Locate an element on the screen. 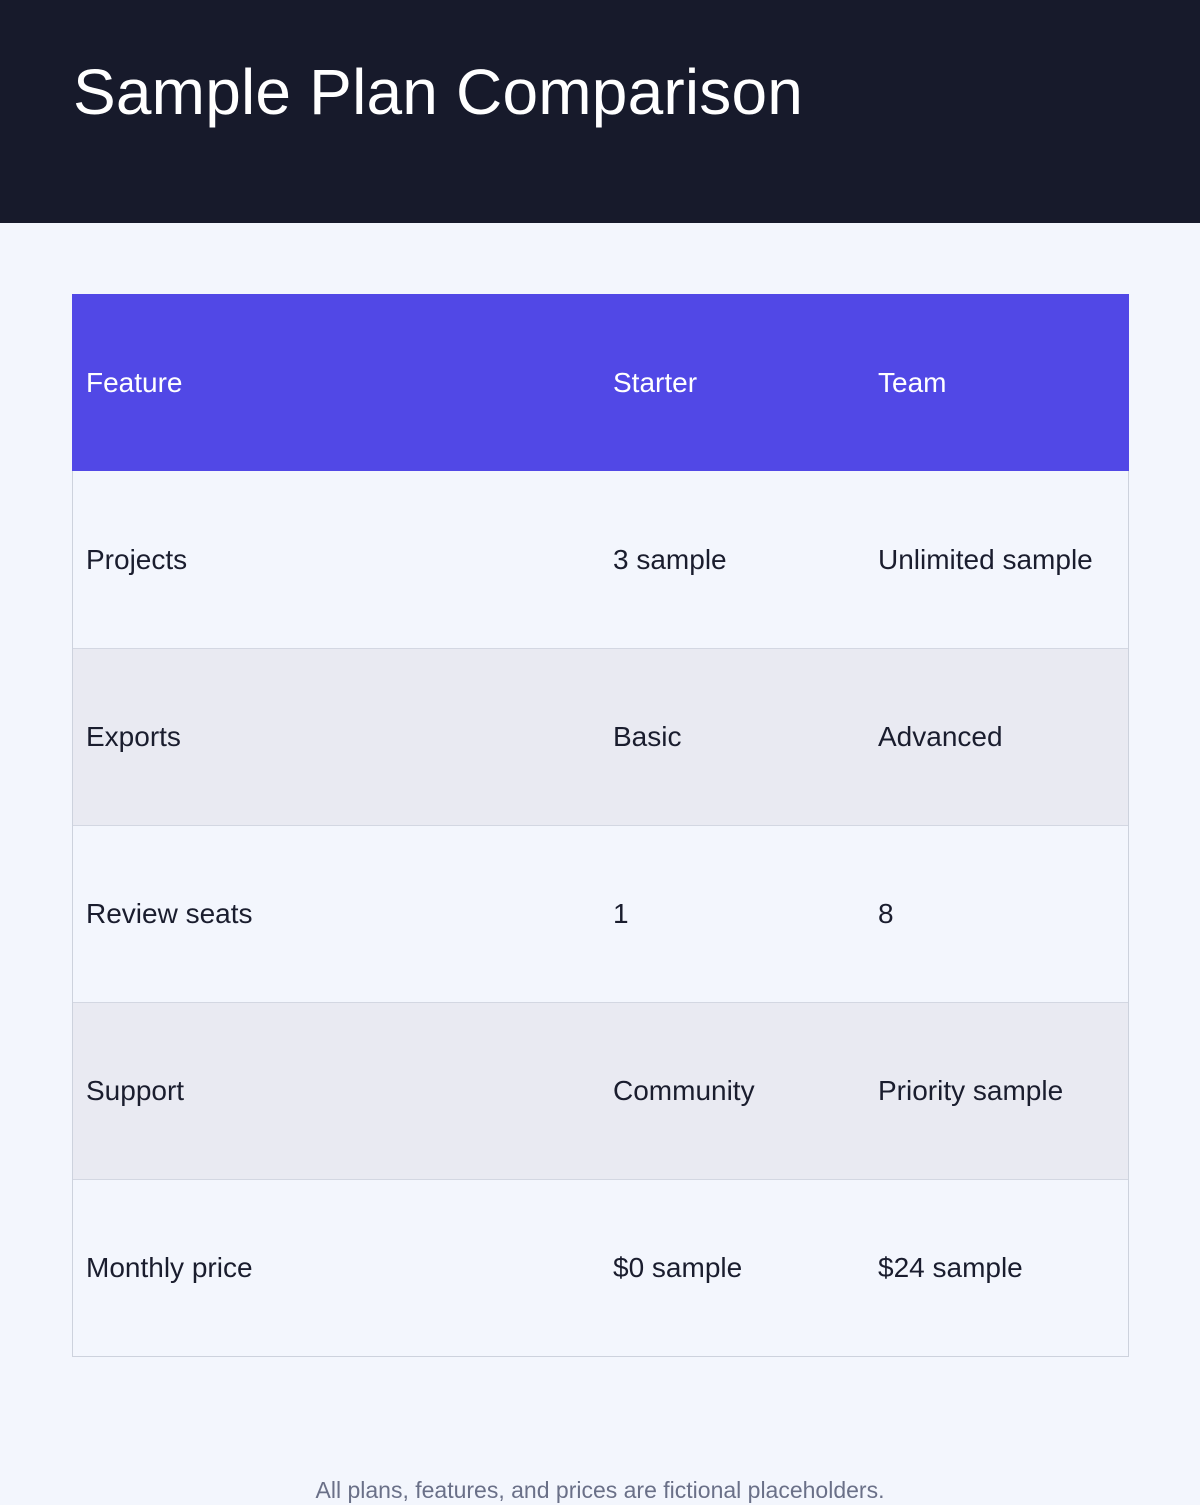  page-header: Sample Plan Comparison is located at coordinates (600, 111).